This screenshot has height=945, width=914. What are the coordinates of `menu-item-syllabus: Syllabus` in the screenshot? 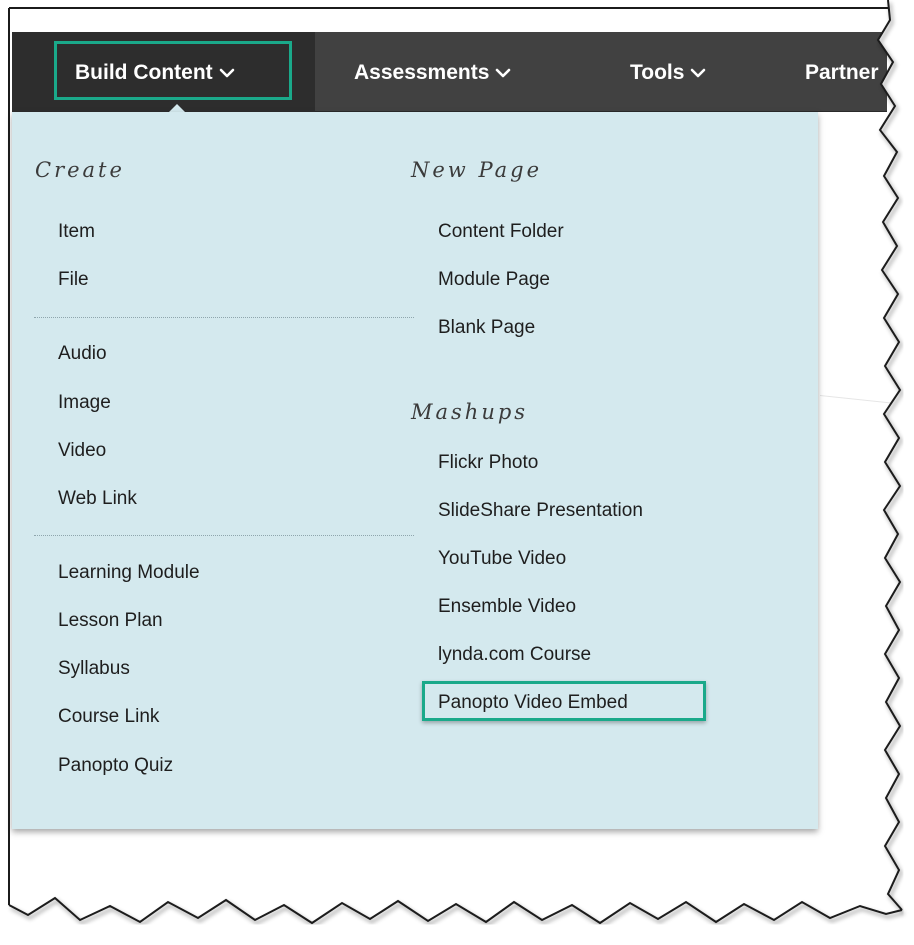 It's located at (94, 669).